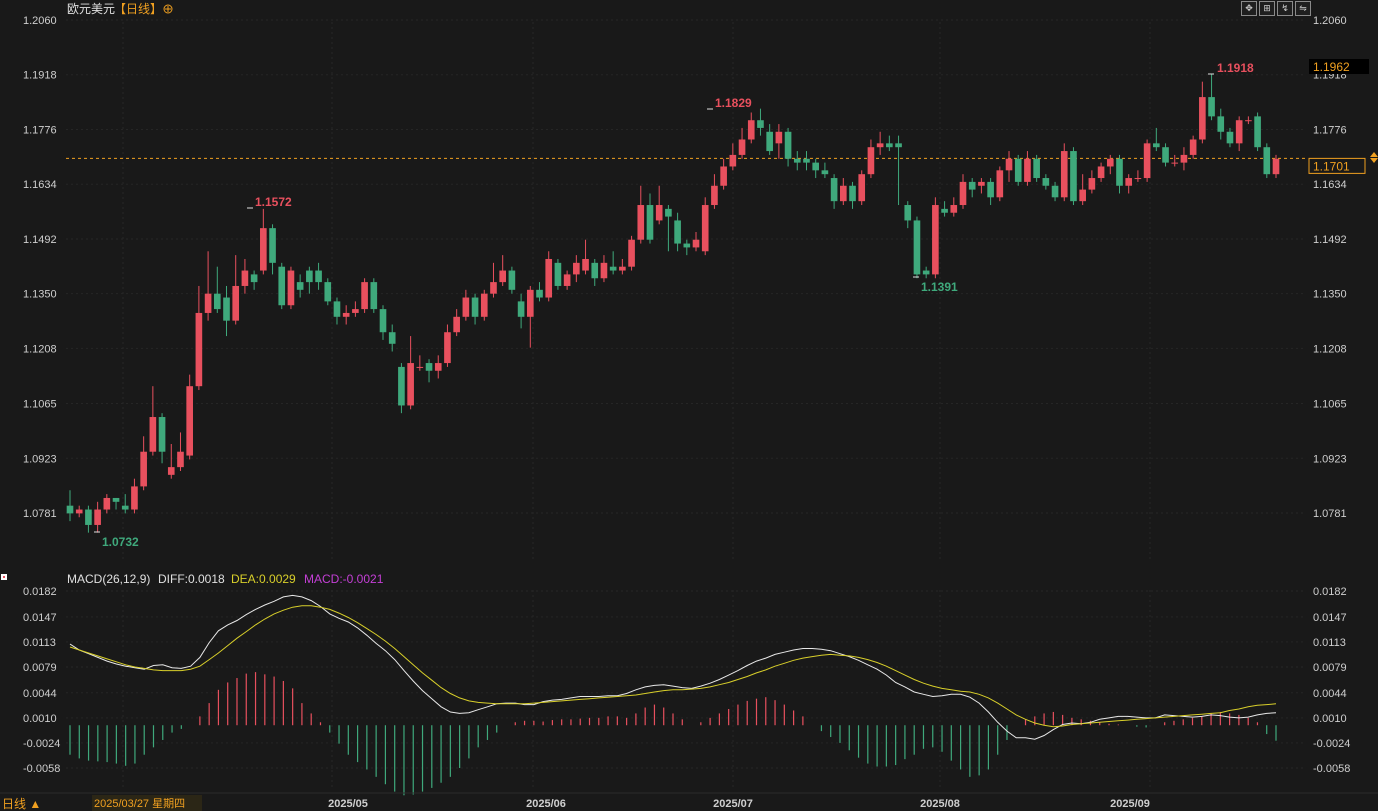 The image size is (1378, 811). Describe the element at coordinates (40, 405) in the screenshot. I see `price-tick-label: 1.1065` at that location.